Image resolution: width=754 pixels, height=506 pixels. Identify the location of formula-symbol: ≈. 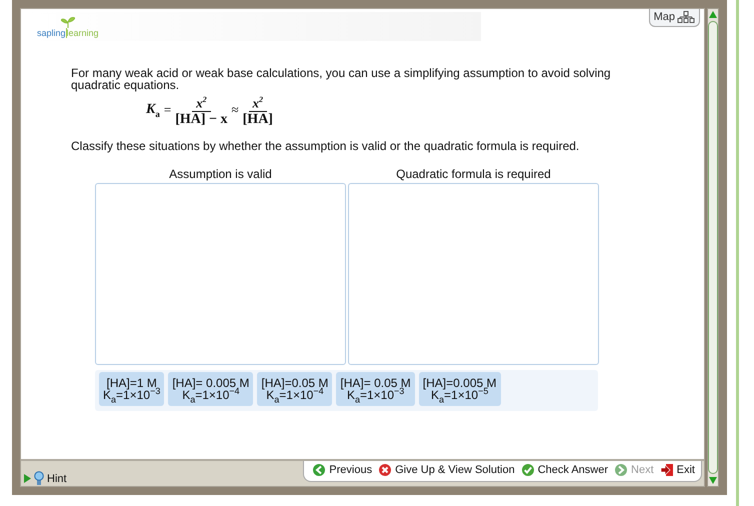
(235, 110).